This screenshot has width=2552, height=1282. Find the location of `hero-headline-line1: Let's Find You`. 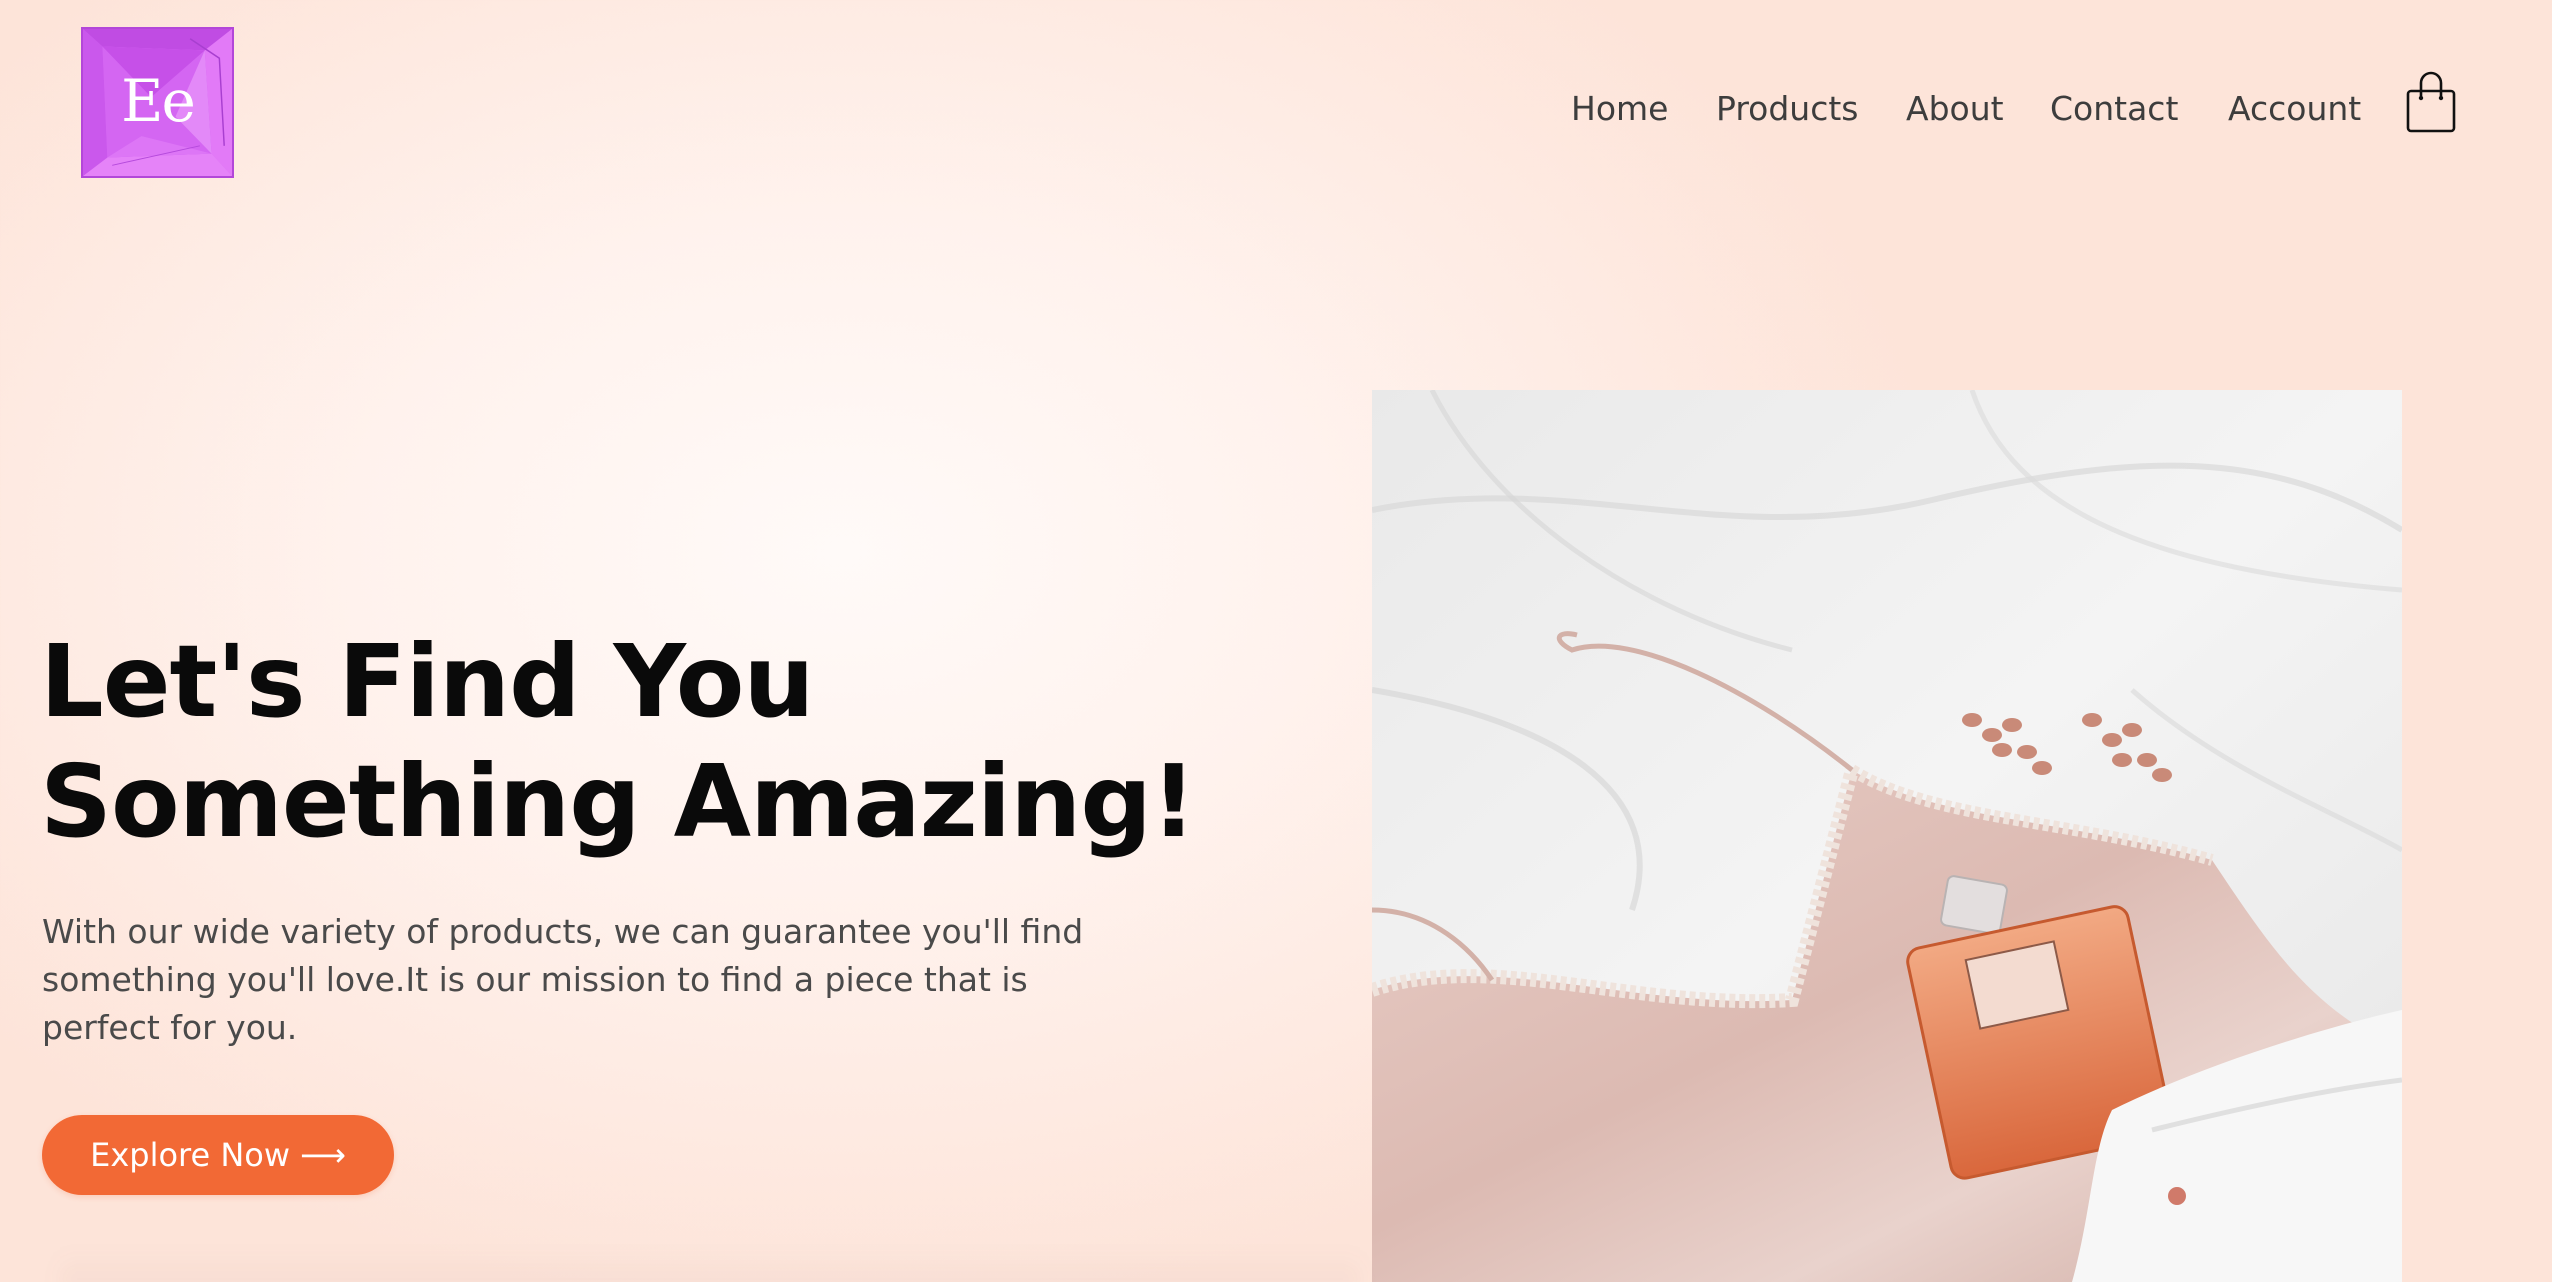

hero-headline-line1: Let's Find You is located at coordinates (427, 681).